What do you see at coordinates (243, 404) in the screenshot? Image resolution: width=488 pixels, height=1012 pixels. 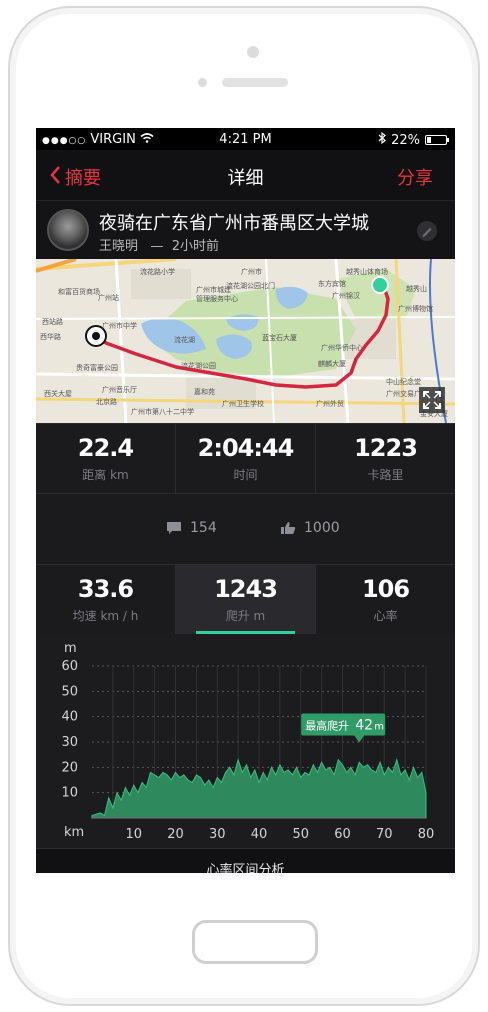 I see `map-label: 广州卫生学校` at bounding box center [243, 404].